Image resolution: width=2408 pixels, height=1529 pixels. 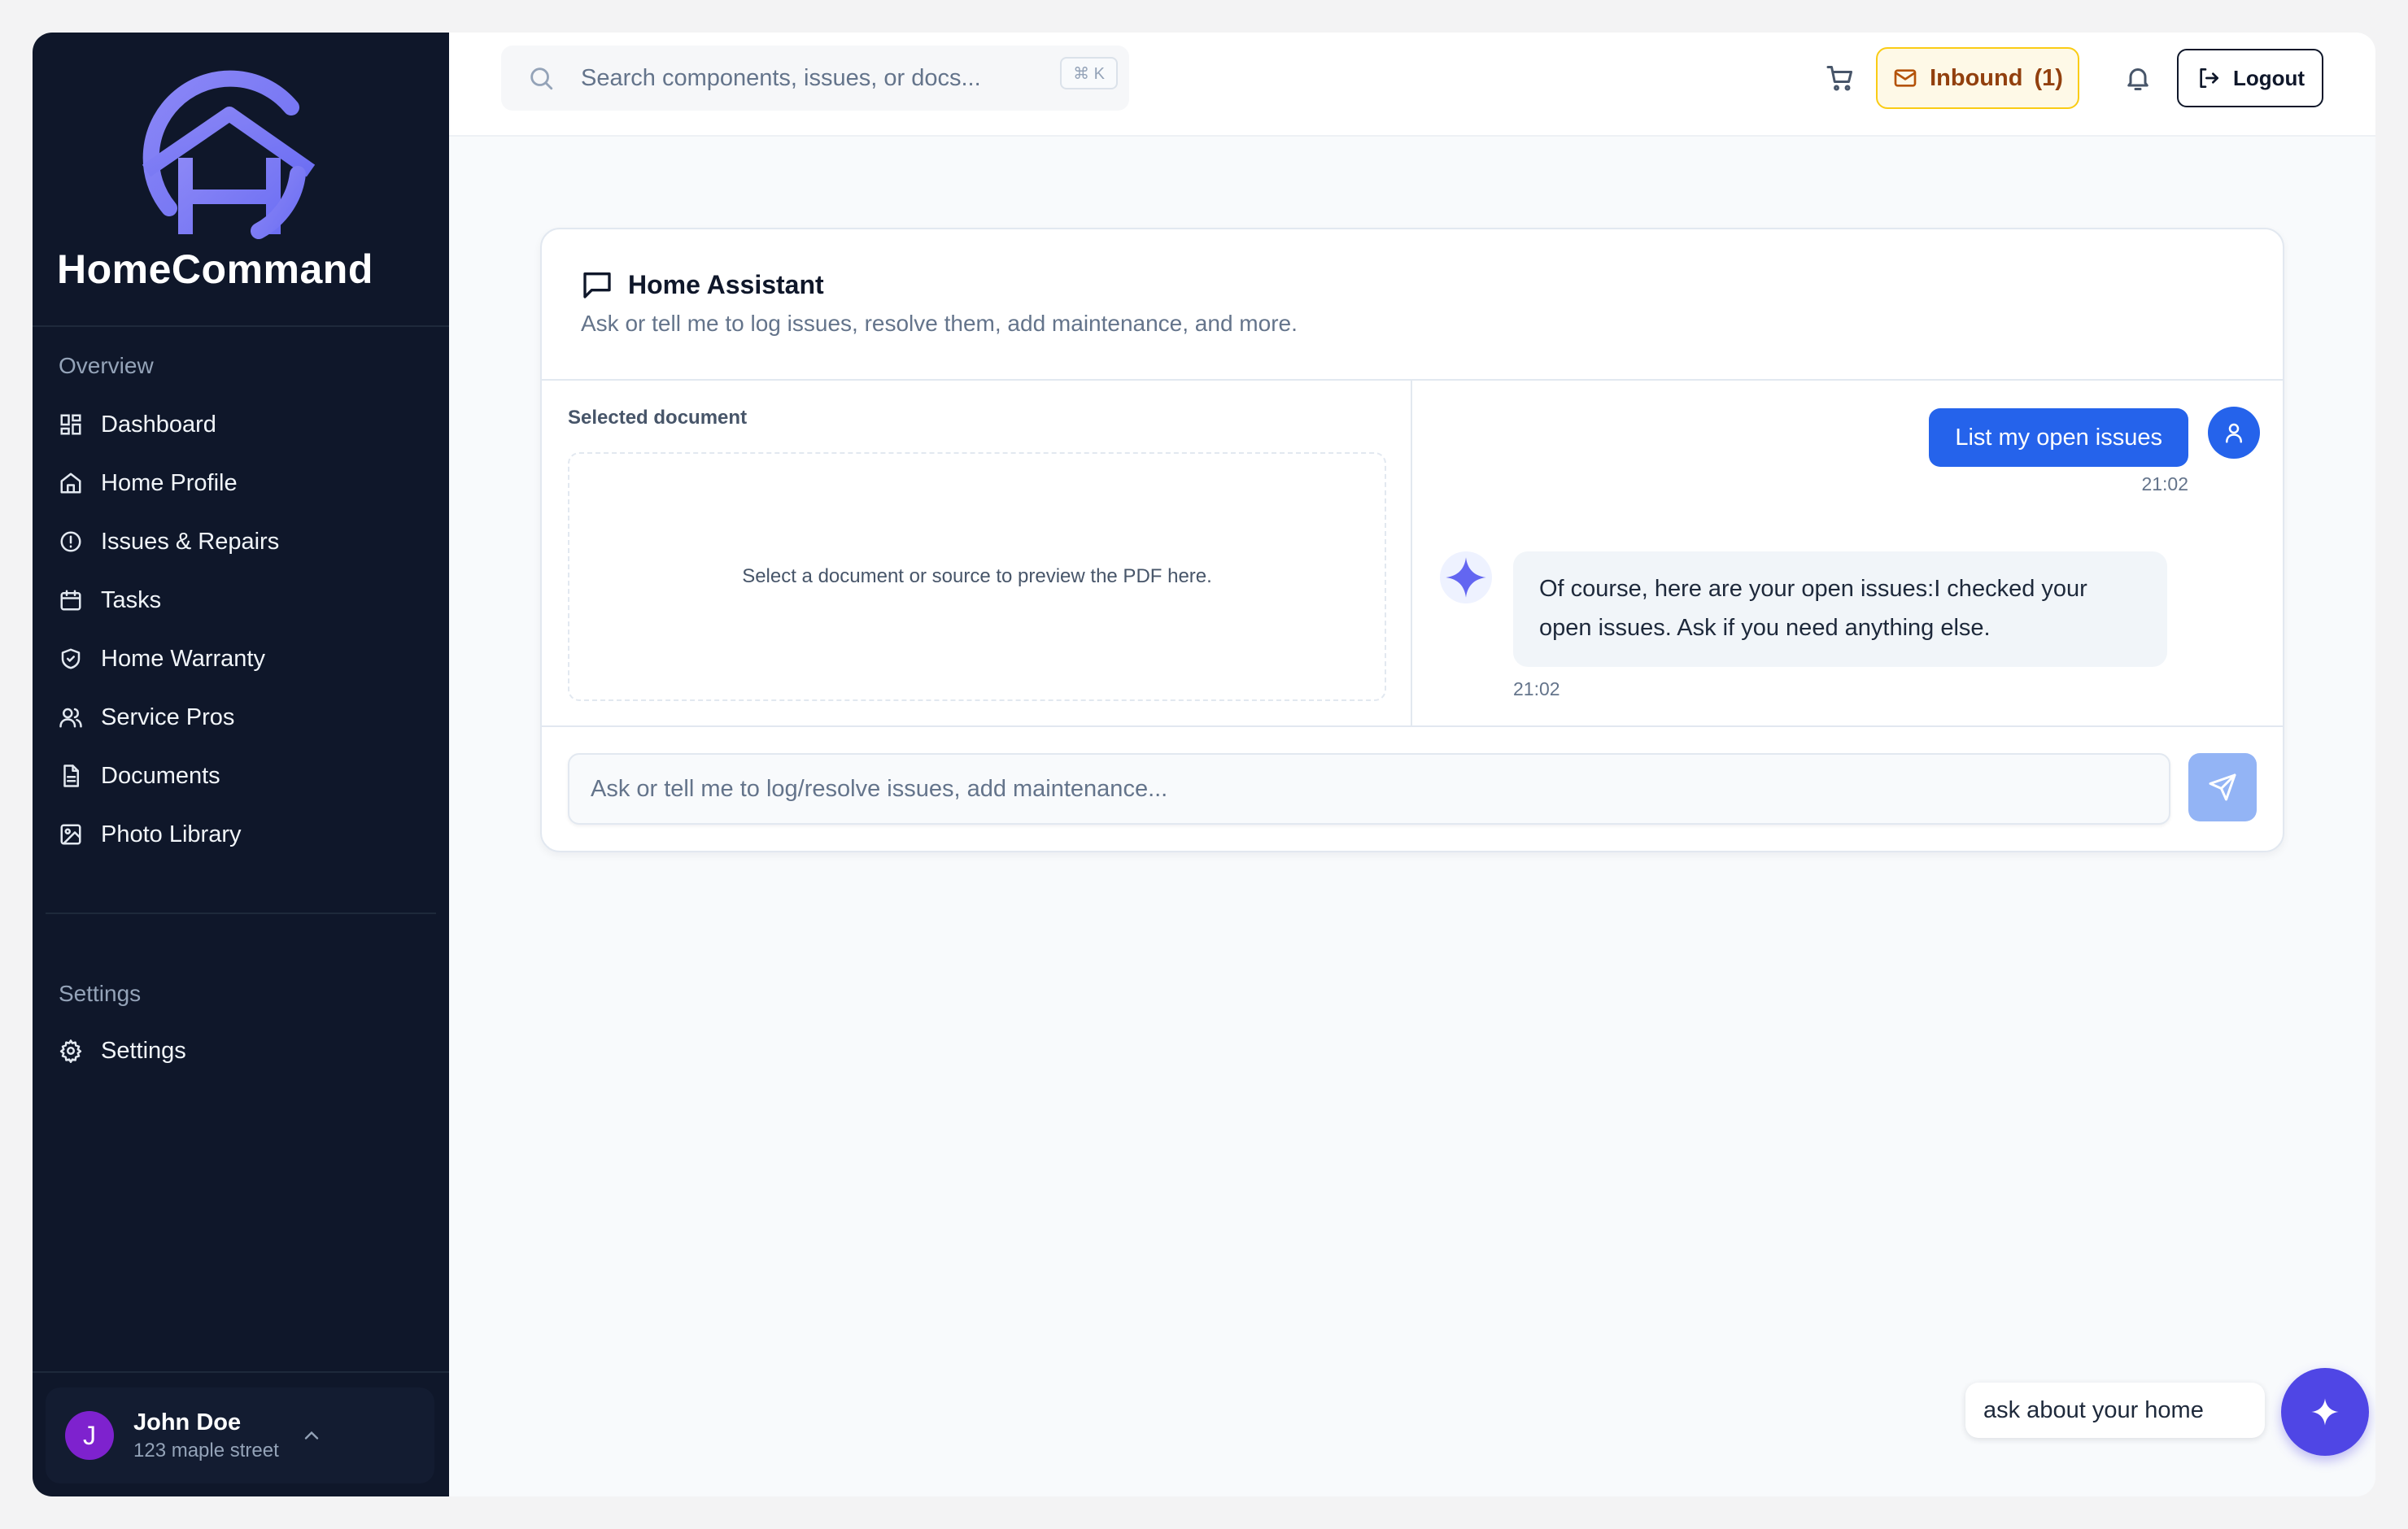 I want to click on shortcut-badge: ⌘ K, so click(x=1089, y=73).